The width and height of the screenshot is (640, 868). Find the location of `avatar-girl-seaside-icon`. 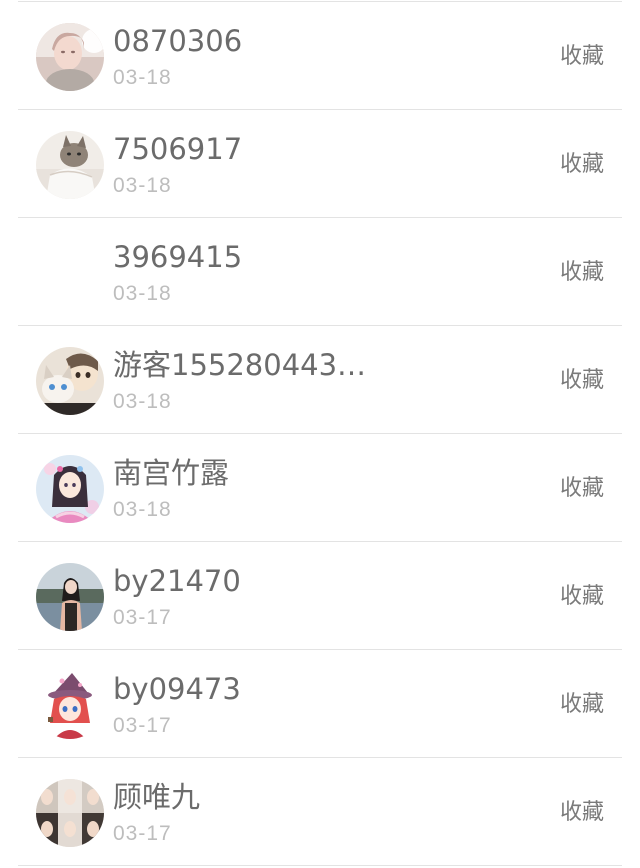

avatar-girl-seaside-icon is located at coordinates (70, 597).